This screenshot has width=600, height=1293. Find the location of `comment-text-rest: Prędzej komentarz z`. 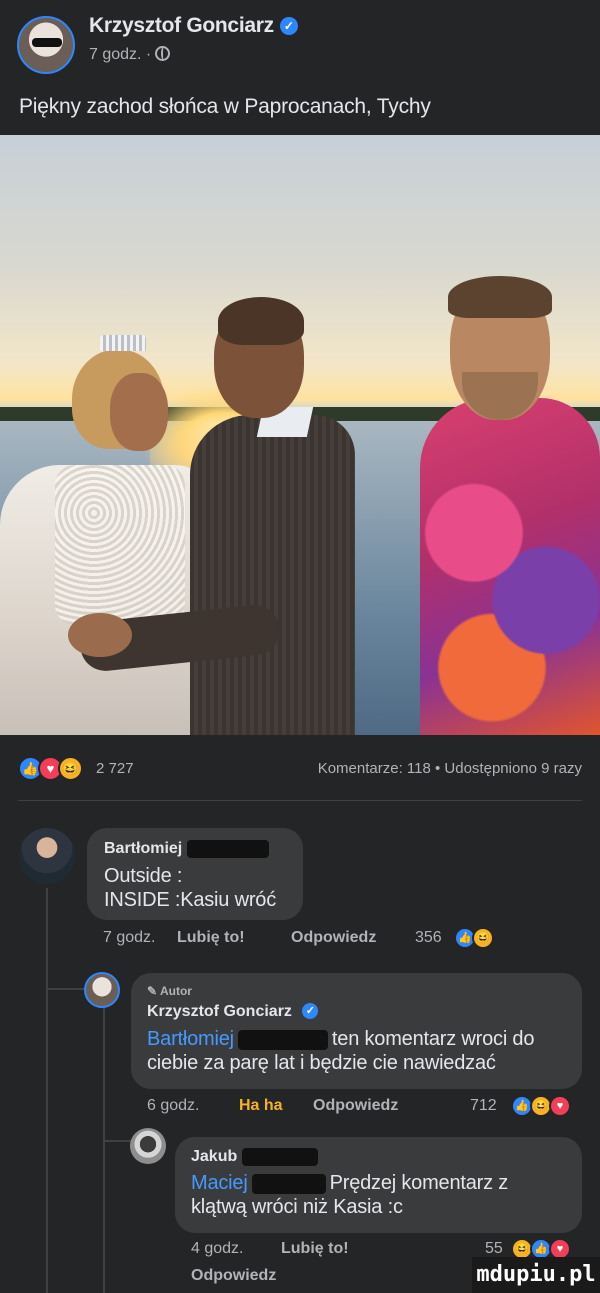

comment-text-rest: Prędzej komentarz z is located at coordinates (419, 1183).